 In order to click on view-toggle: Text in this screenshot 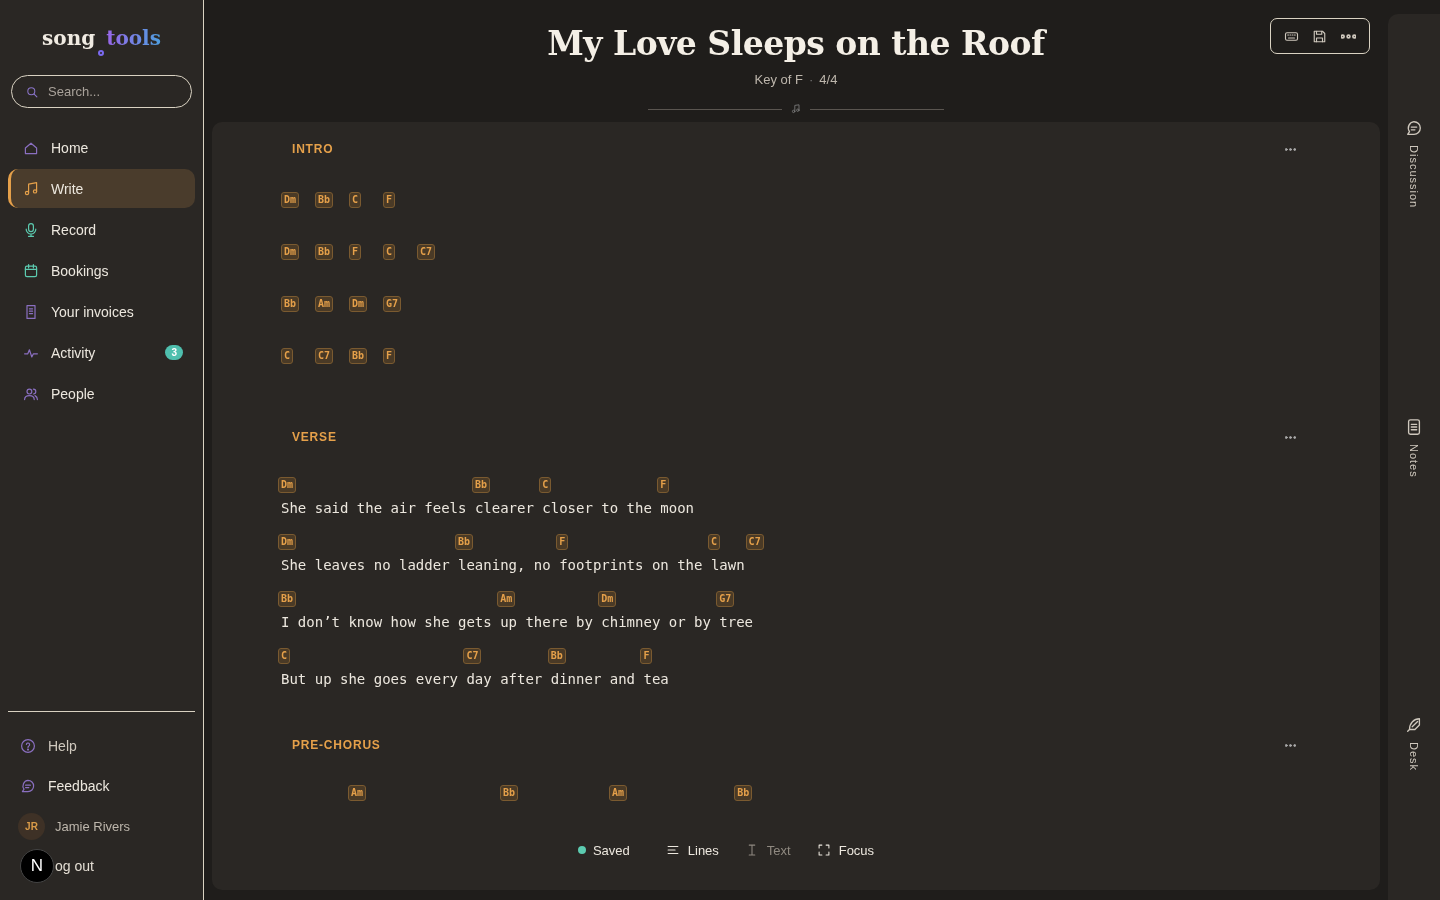, I will do `click(767, 850)`.